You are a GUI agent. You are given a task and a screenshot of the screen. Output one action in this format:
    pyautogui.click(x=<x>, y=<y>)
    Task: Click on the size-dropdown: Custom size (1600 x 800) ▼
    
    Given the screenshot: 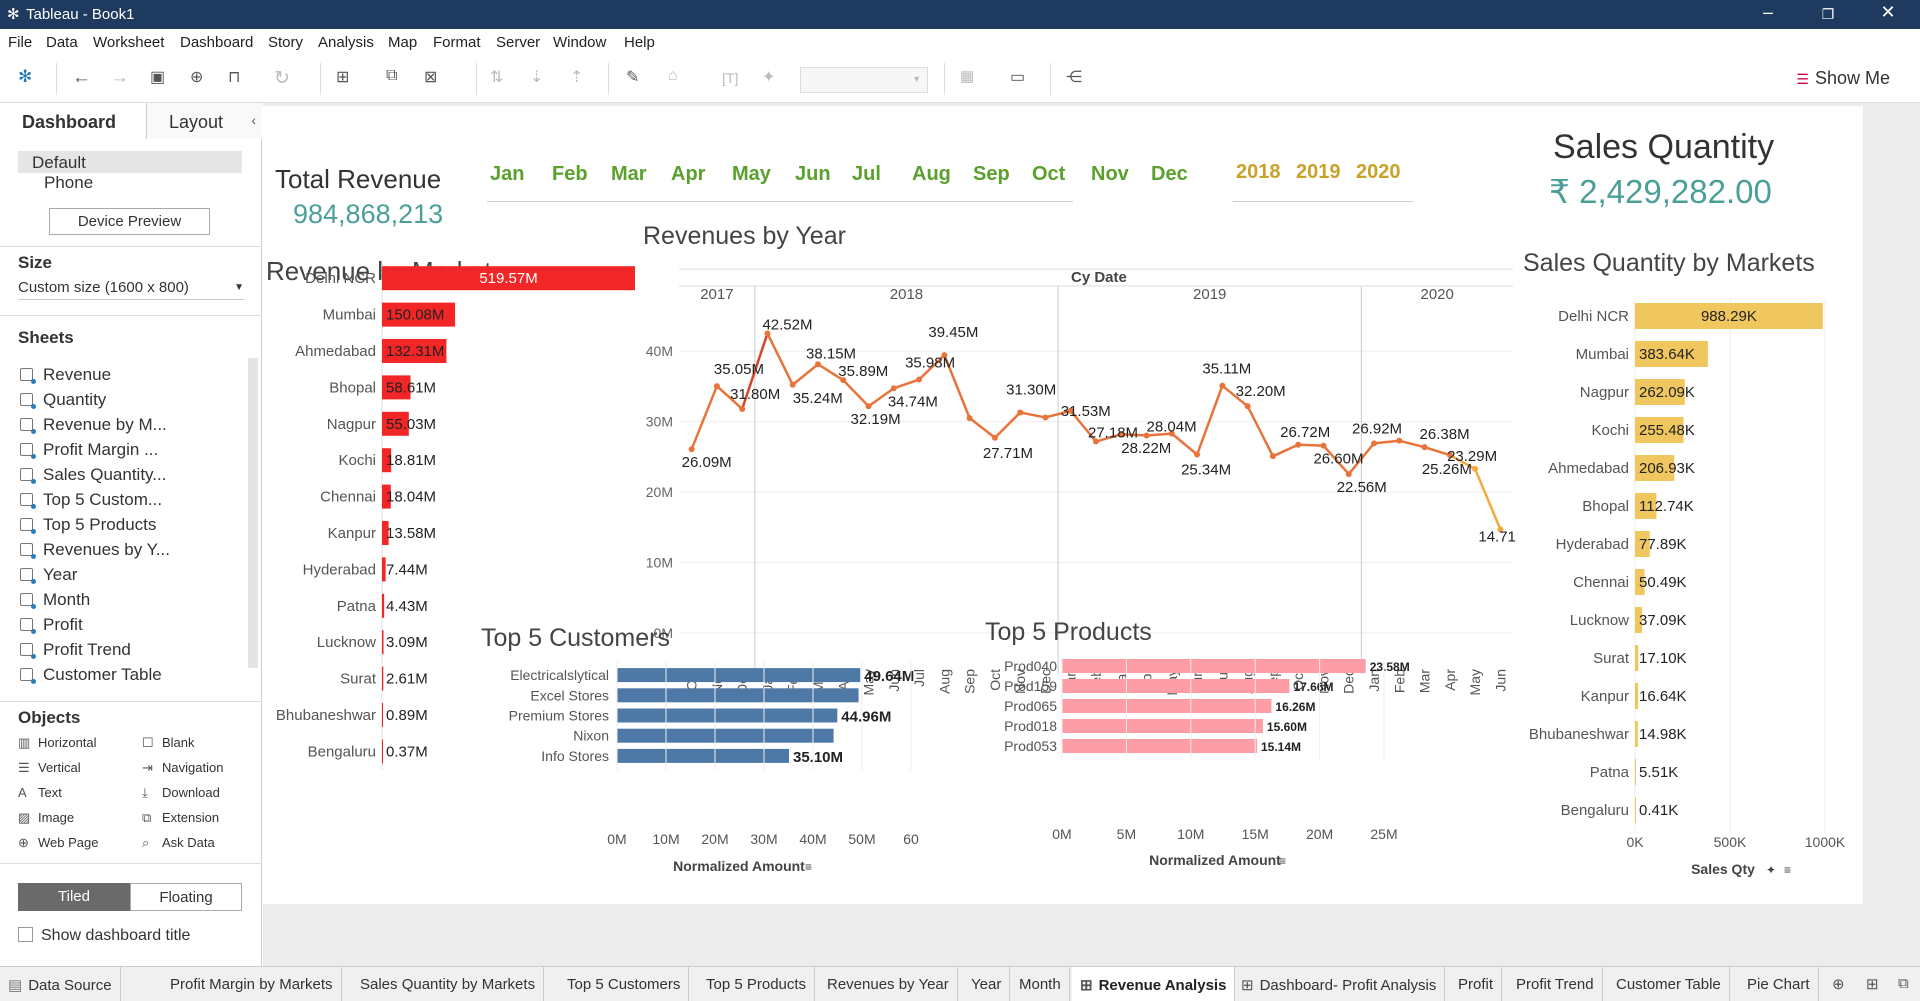 What is the action you would take?
    pyautogui.click(x=131, y=289)
    